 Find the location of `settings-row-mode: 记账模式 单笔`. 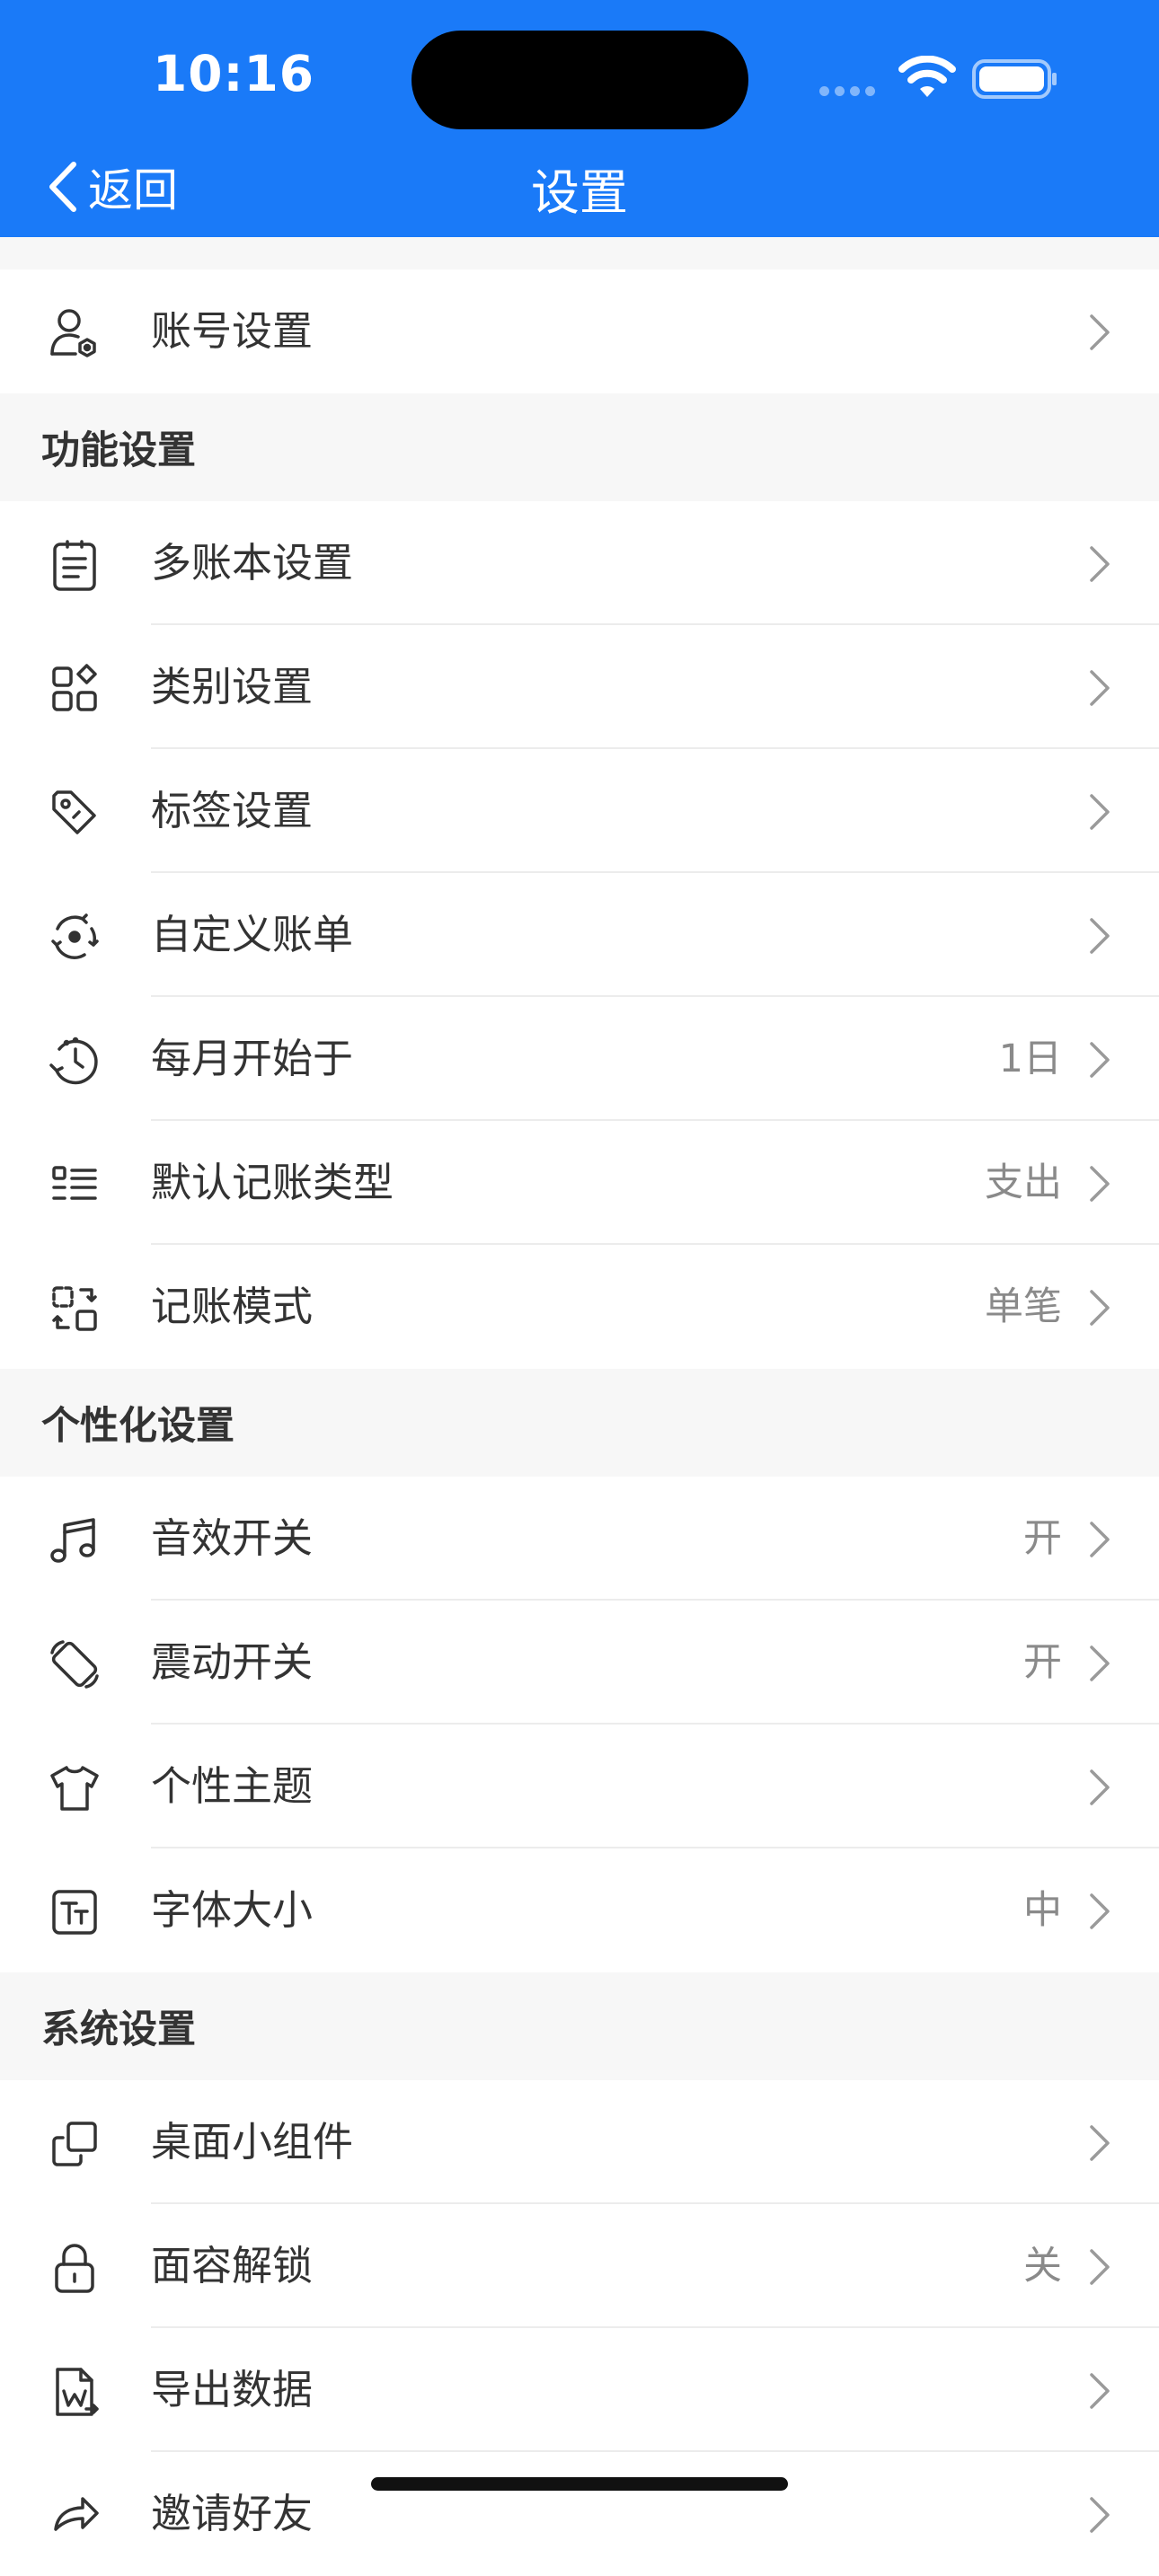

settings-row-mode: 记账模式 单笔 is located at coordinates (579, 1307).